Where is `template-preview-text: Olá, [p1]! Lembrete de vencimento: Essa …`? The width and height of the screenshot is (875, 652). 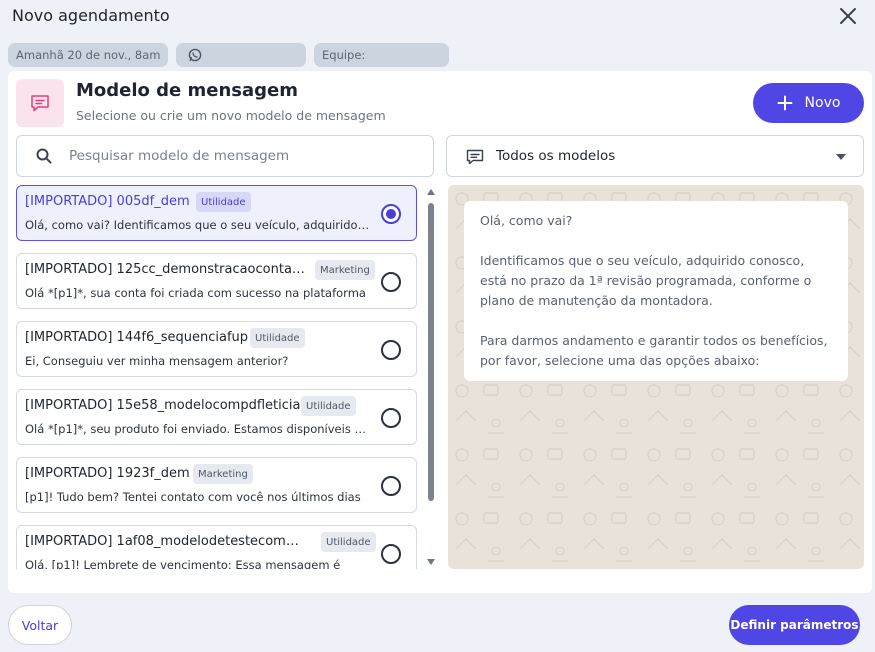
template-preview-text: Olá, [p1]! Lembrete de vencimento: Essa … is located at coordinates (183, 563).